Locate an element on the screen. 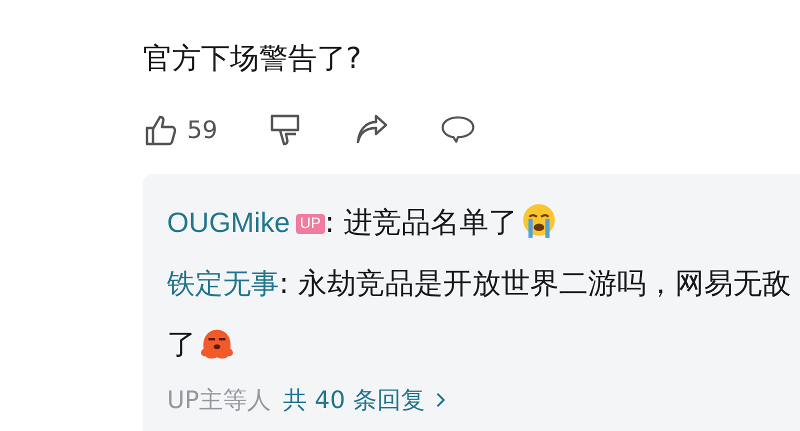  repliers-text: UP主等人 is located at coordinates (219, 400).